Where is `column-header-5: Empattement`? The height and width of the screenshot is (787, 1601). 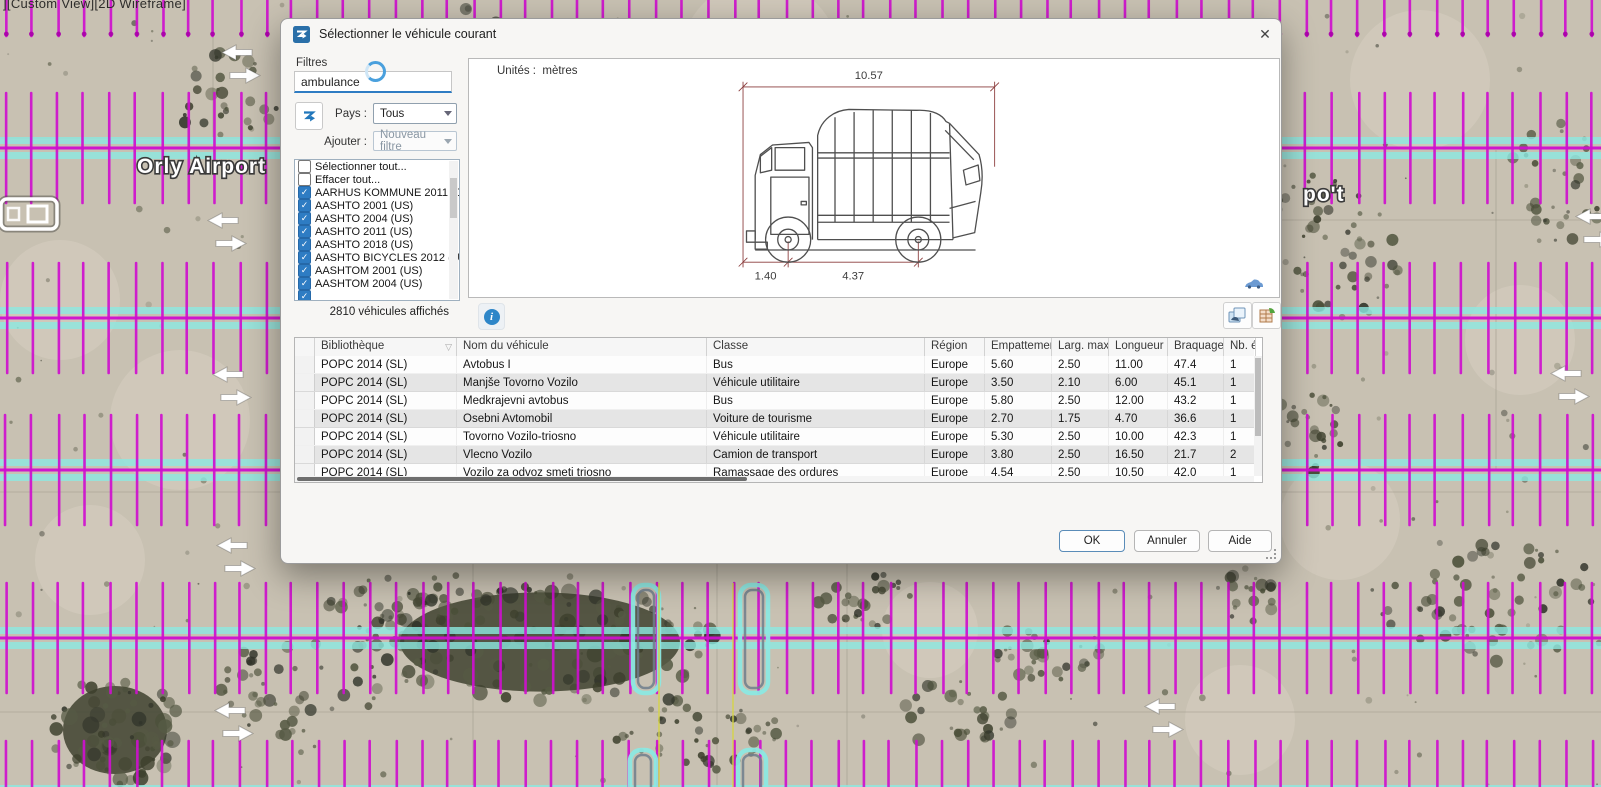 column-header-5: Empattement is located at coordinates (1018, 347).